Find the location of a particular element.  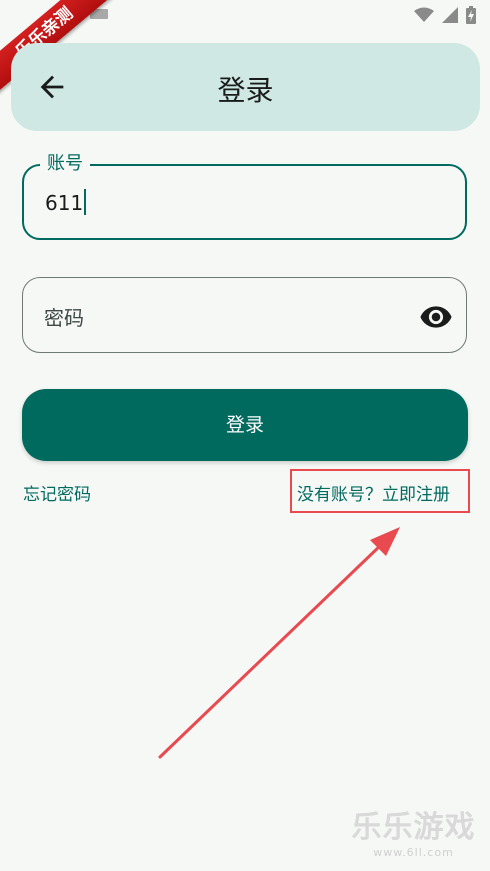

text-cursor is located at coordinates (85, 202).